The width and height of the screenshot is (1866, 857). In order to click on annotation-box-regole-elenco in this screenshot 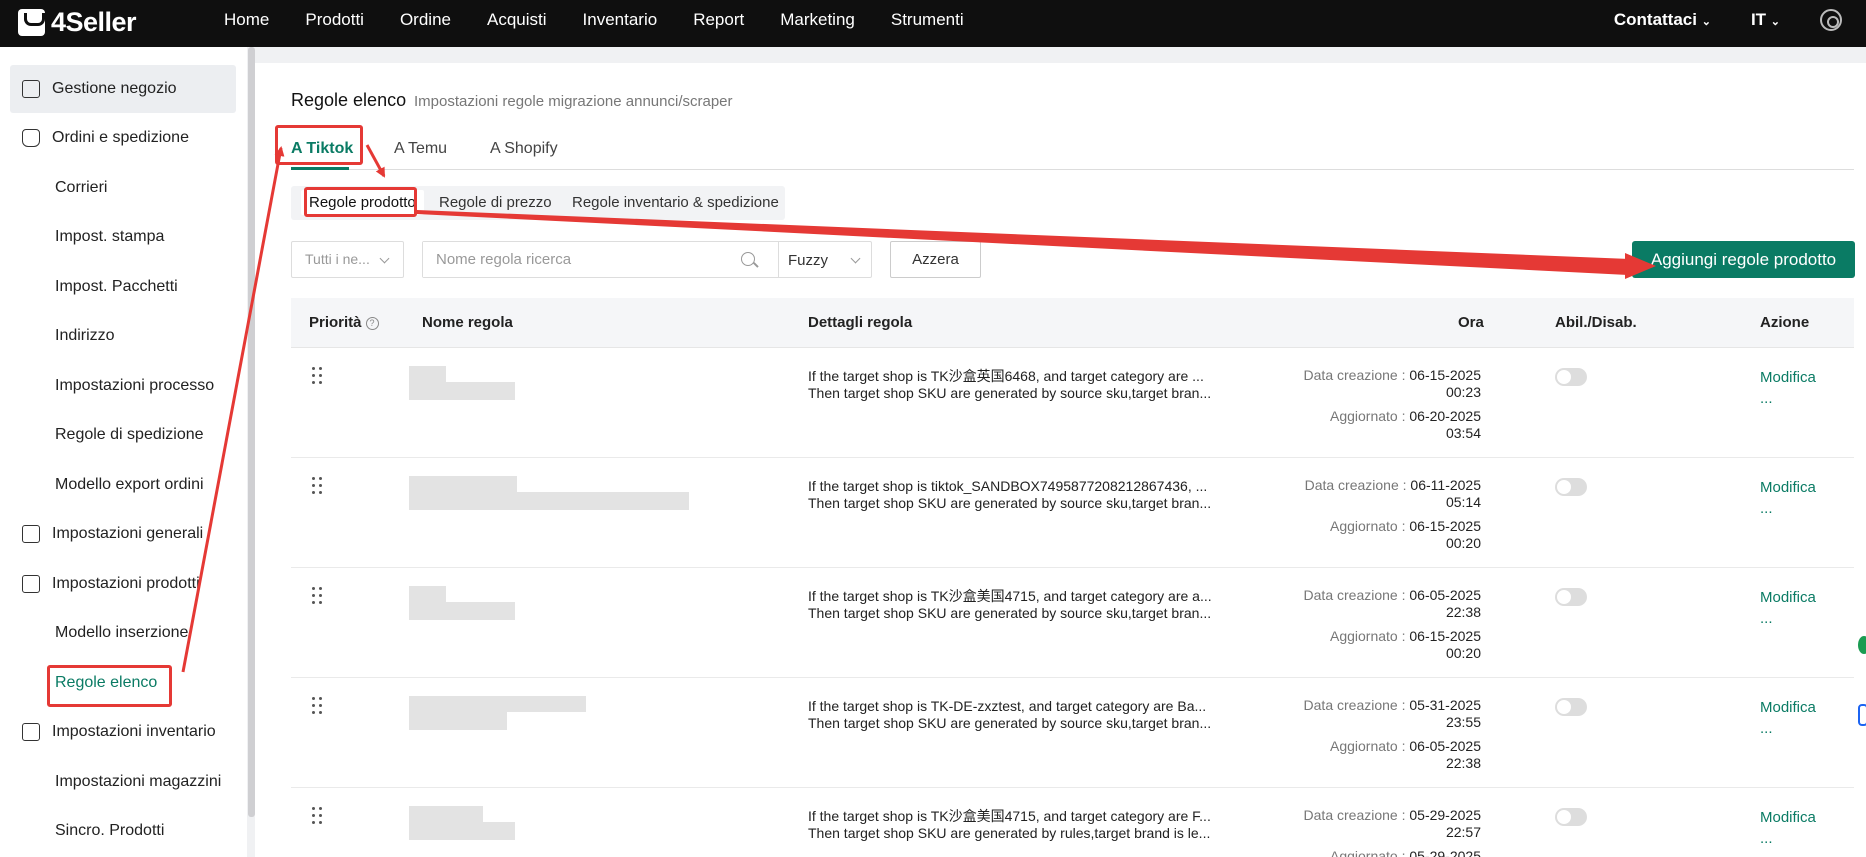, I will do `click(109, 686)`.